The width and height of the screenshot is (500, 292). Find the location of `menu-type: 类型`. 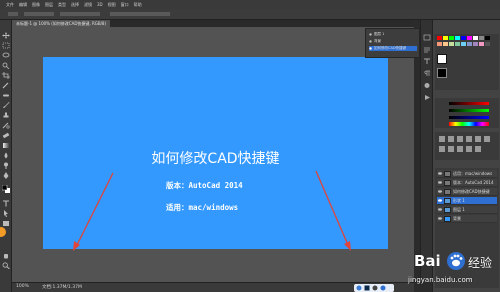

menu-type: 类型 is located at coordinates (62, 4).